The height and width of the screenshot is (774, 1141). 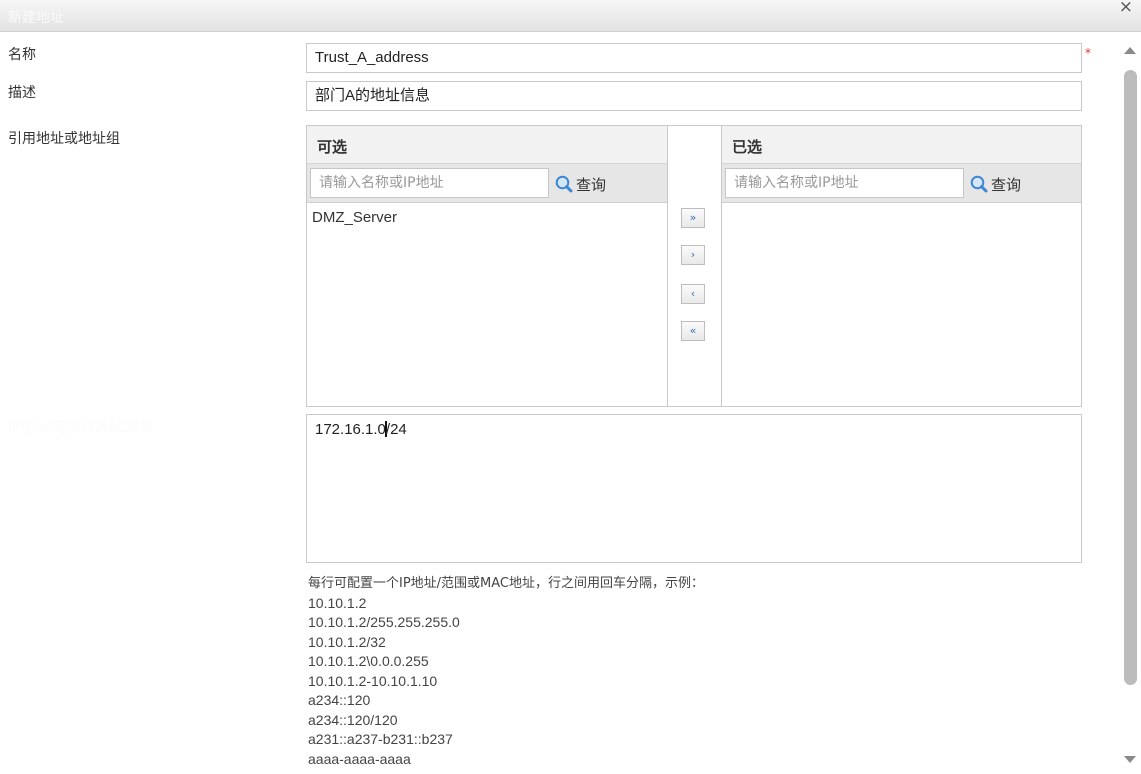 I want to click on selected-panel: 已选 请输入名称或IP地址 查询, so click(x=901, y=266).